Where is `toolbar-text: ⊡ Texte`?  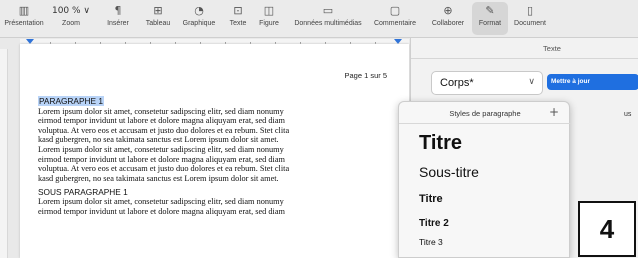 toolbar-text: ⊡ Texte is located at coordinates (238, 16).